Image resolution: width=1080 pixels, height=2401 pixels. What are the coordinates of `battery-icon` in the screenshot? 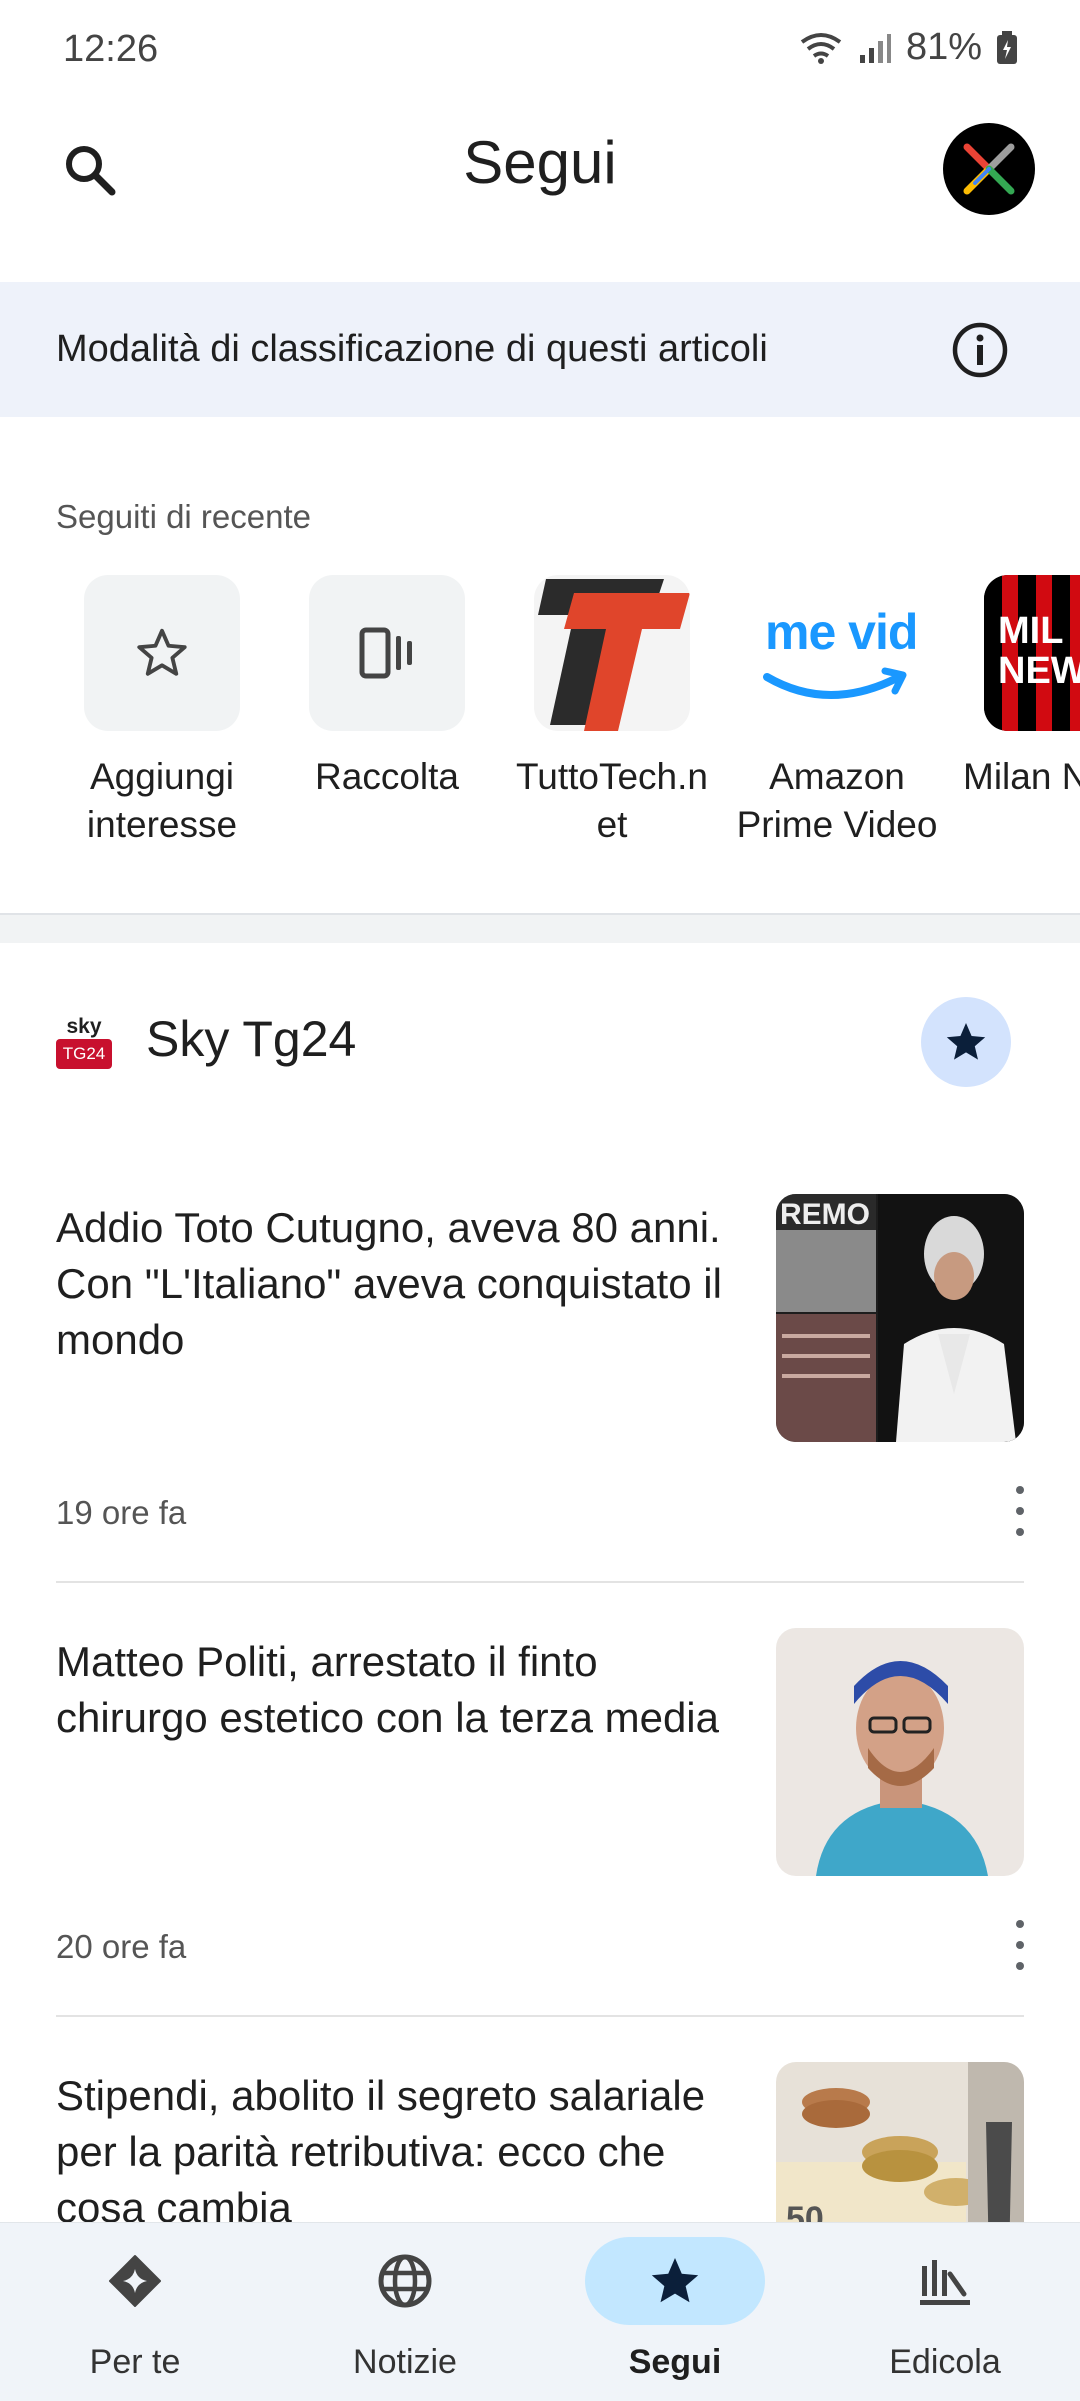 It's located at (1007, 47).